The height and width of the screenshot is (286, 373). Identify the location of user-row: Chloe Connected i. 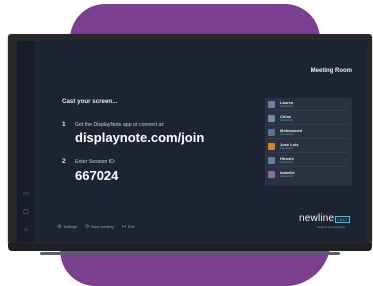
(308, 119).